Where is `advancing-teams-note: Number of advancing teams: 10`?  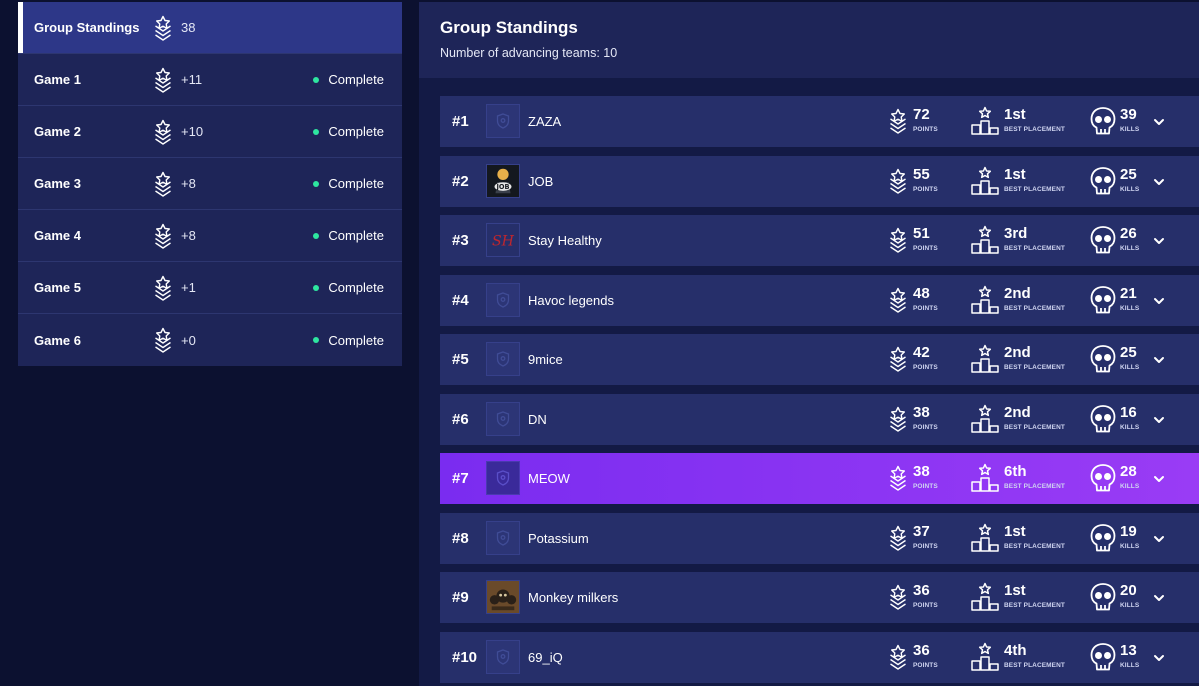 advancing-teams-note: Number of advancing teams: 10 is located at coordinates (529, 53).